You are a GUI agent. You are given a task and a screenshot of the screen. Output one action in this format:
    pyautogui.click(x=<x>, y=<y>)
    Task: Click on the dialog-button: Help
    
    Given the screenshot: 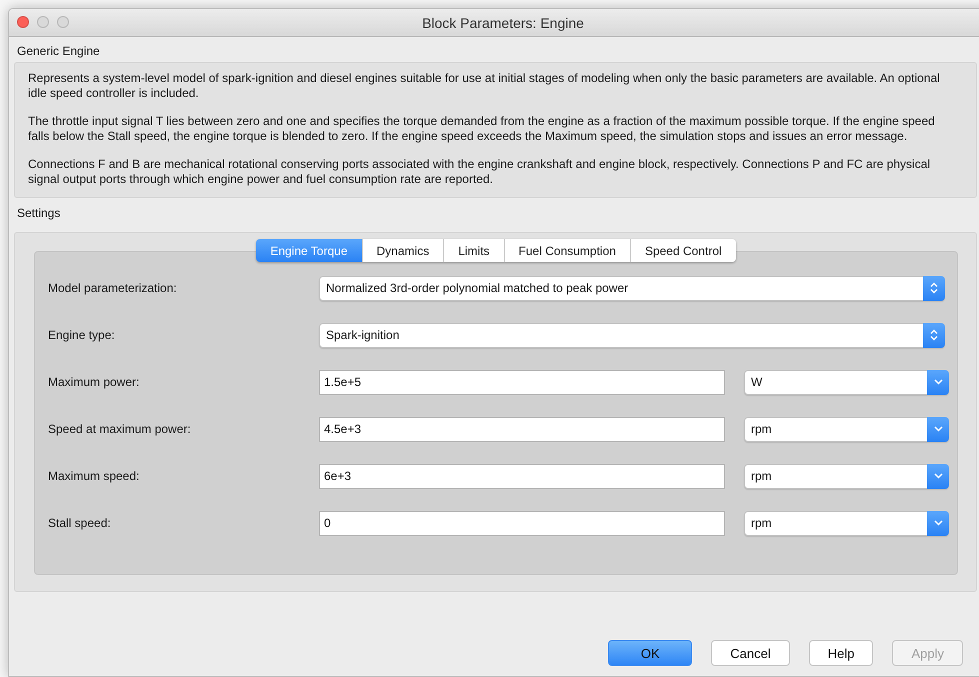 What is the action you would take?
    pyautogui.click(x=841, y=653)
    